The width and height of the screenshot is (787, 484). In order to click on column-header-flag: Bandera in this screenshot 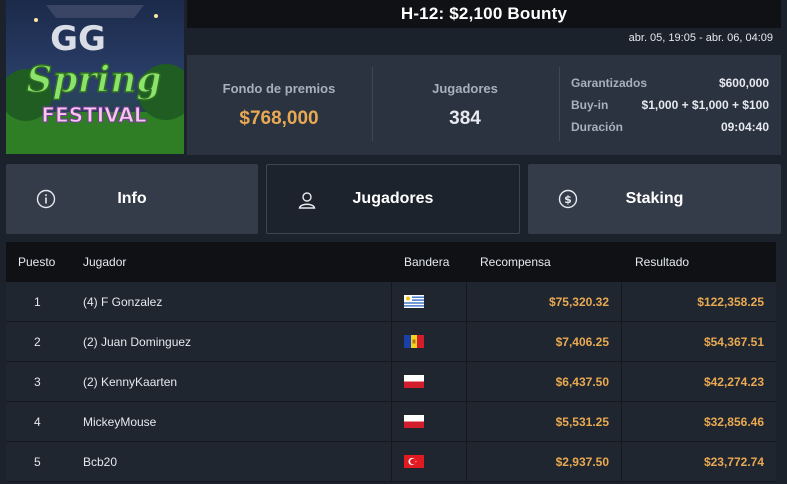, I will do `click(429, 262)`.